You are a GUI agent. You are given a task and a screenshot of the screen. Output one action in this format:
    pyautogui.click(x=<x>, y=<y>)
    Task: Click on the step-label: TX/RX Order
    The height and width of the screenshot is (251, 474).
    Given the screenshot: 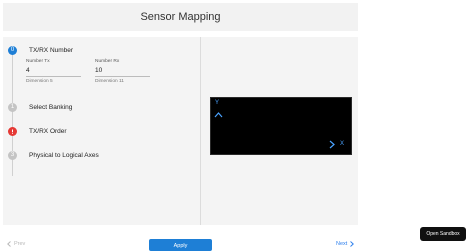 What is the action you would take?
    pyautogui.click(x=48, y=131)
    